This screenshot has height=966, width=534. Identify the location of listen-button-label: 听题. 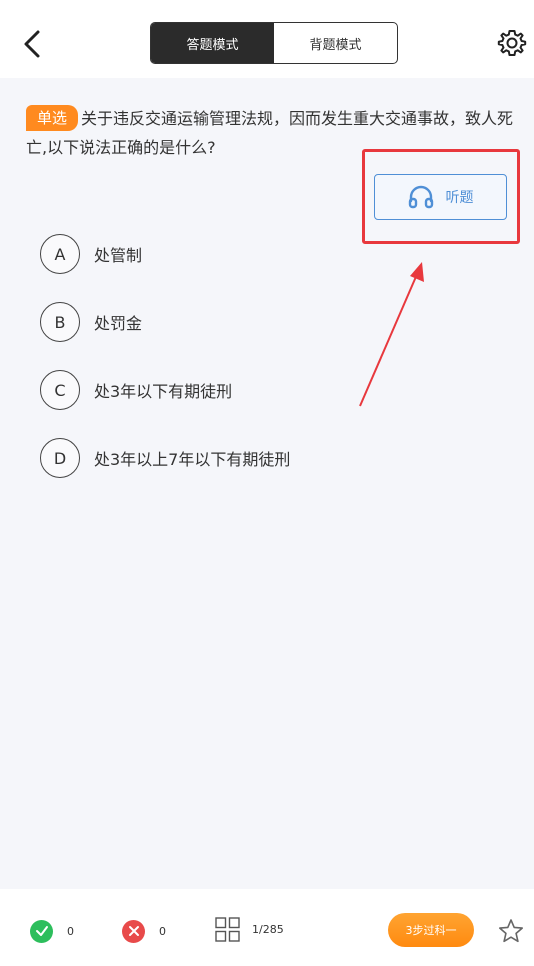
(459, 198).